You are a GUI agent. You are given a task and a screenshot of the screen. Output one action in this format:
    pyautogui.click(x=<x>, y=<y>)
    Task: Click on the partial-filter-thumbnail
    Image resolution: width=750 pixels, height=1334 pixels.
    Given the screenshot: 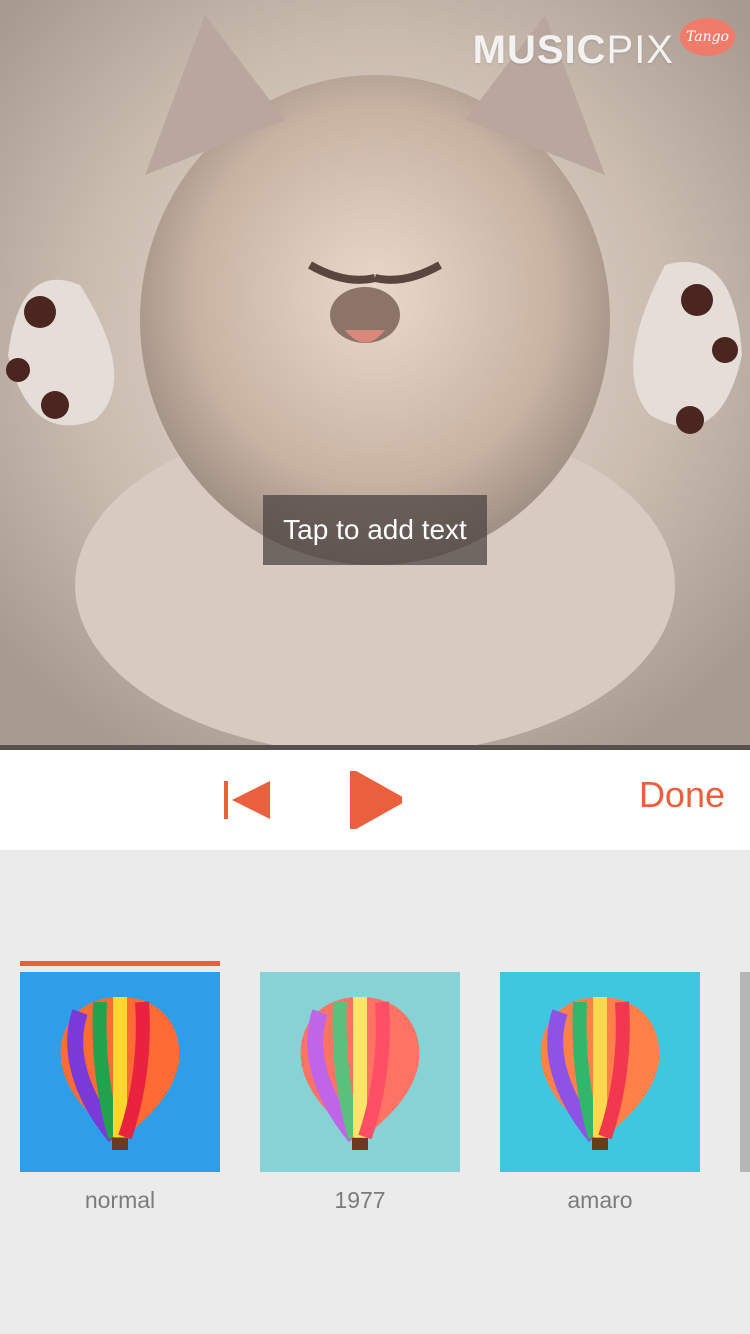 What is the action you would take?
    pyautogui.click(x=745, y=1072)
    